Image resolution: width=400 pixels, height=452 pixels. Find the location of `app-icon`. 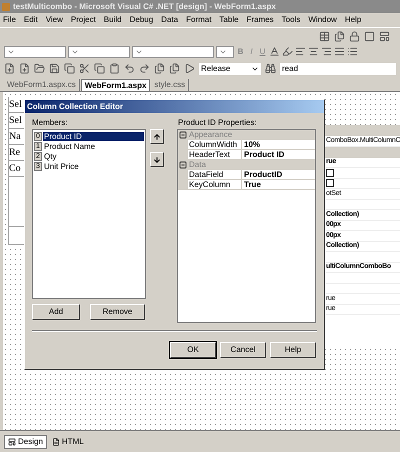

app-icon is located at coordinates (6, 6).